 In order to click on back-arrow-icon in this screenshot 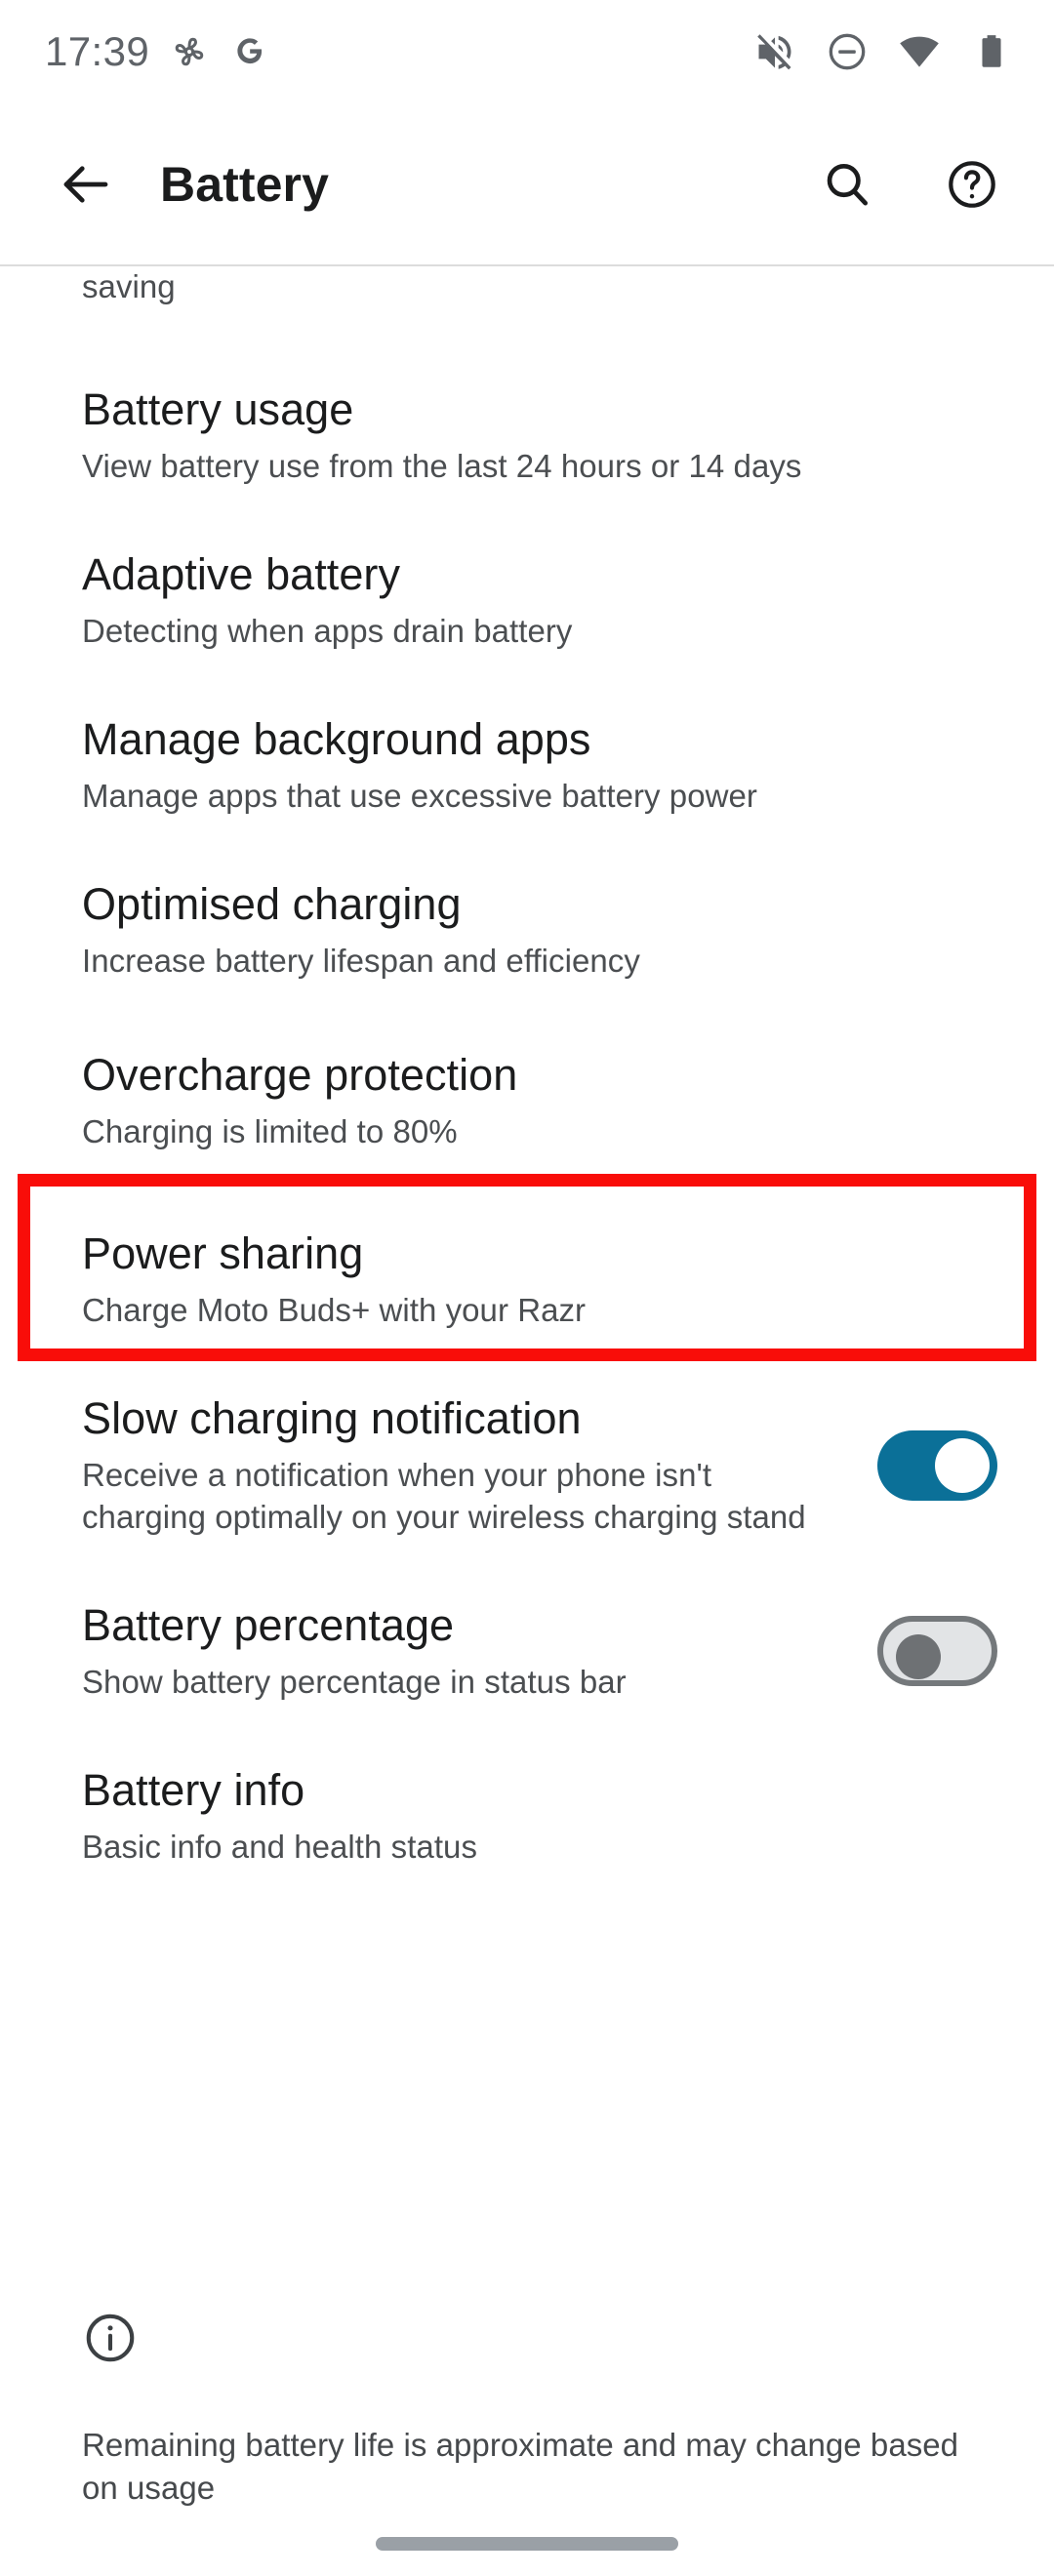, I will do `click(85, 184)`.